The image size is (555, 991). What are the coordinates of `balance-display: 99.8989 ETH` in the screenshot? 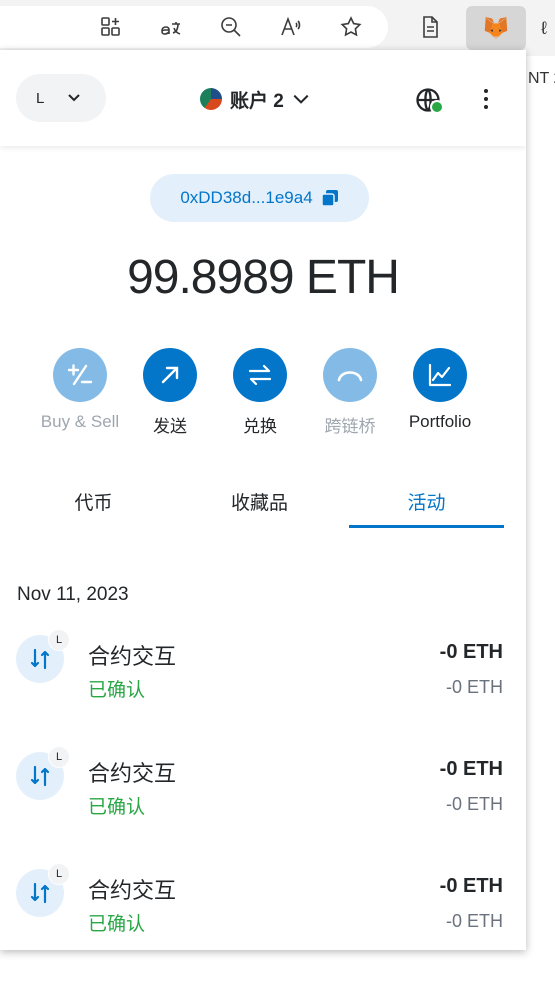 It's located at (263, 277).